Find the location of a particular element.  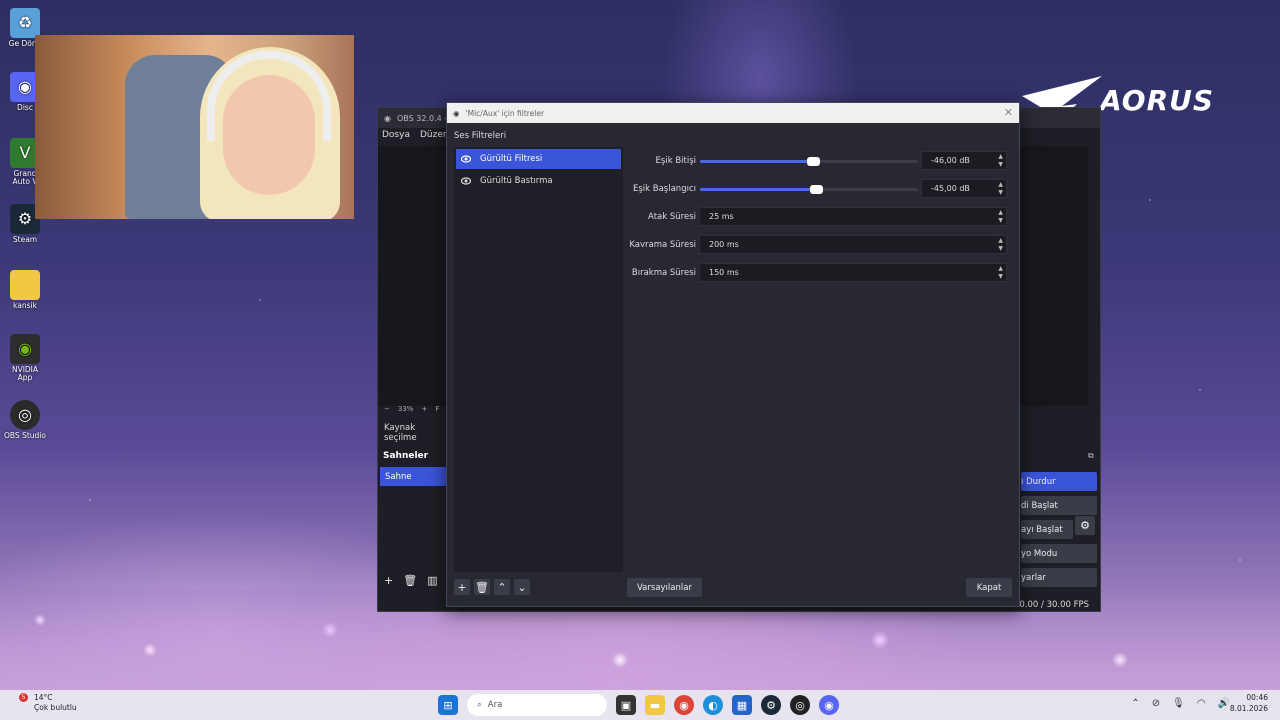

store-icon: ▦ is located at coordinates (742, 705).